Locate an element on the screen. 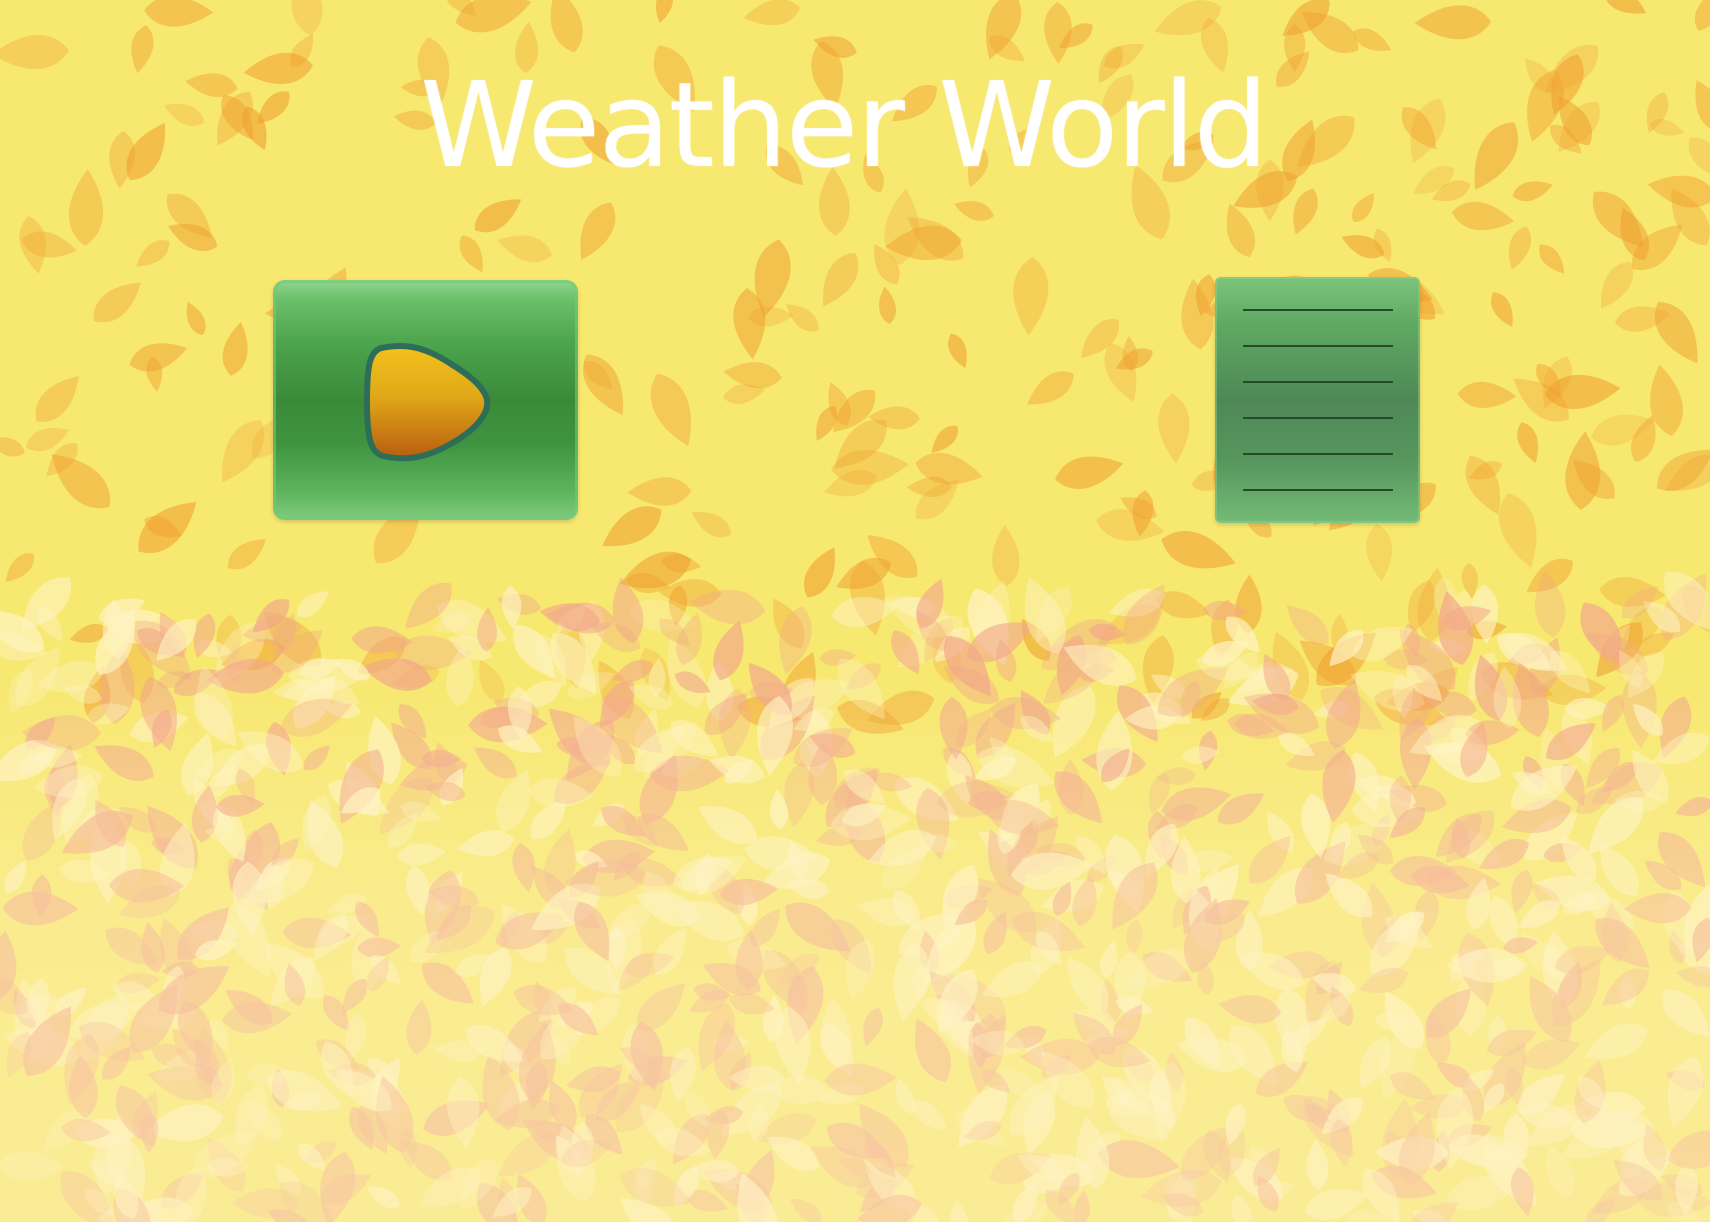 This screenshot has width=1710, height=1222. play-icon is located at coordinates (427, 402).